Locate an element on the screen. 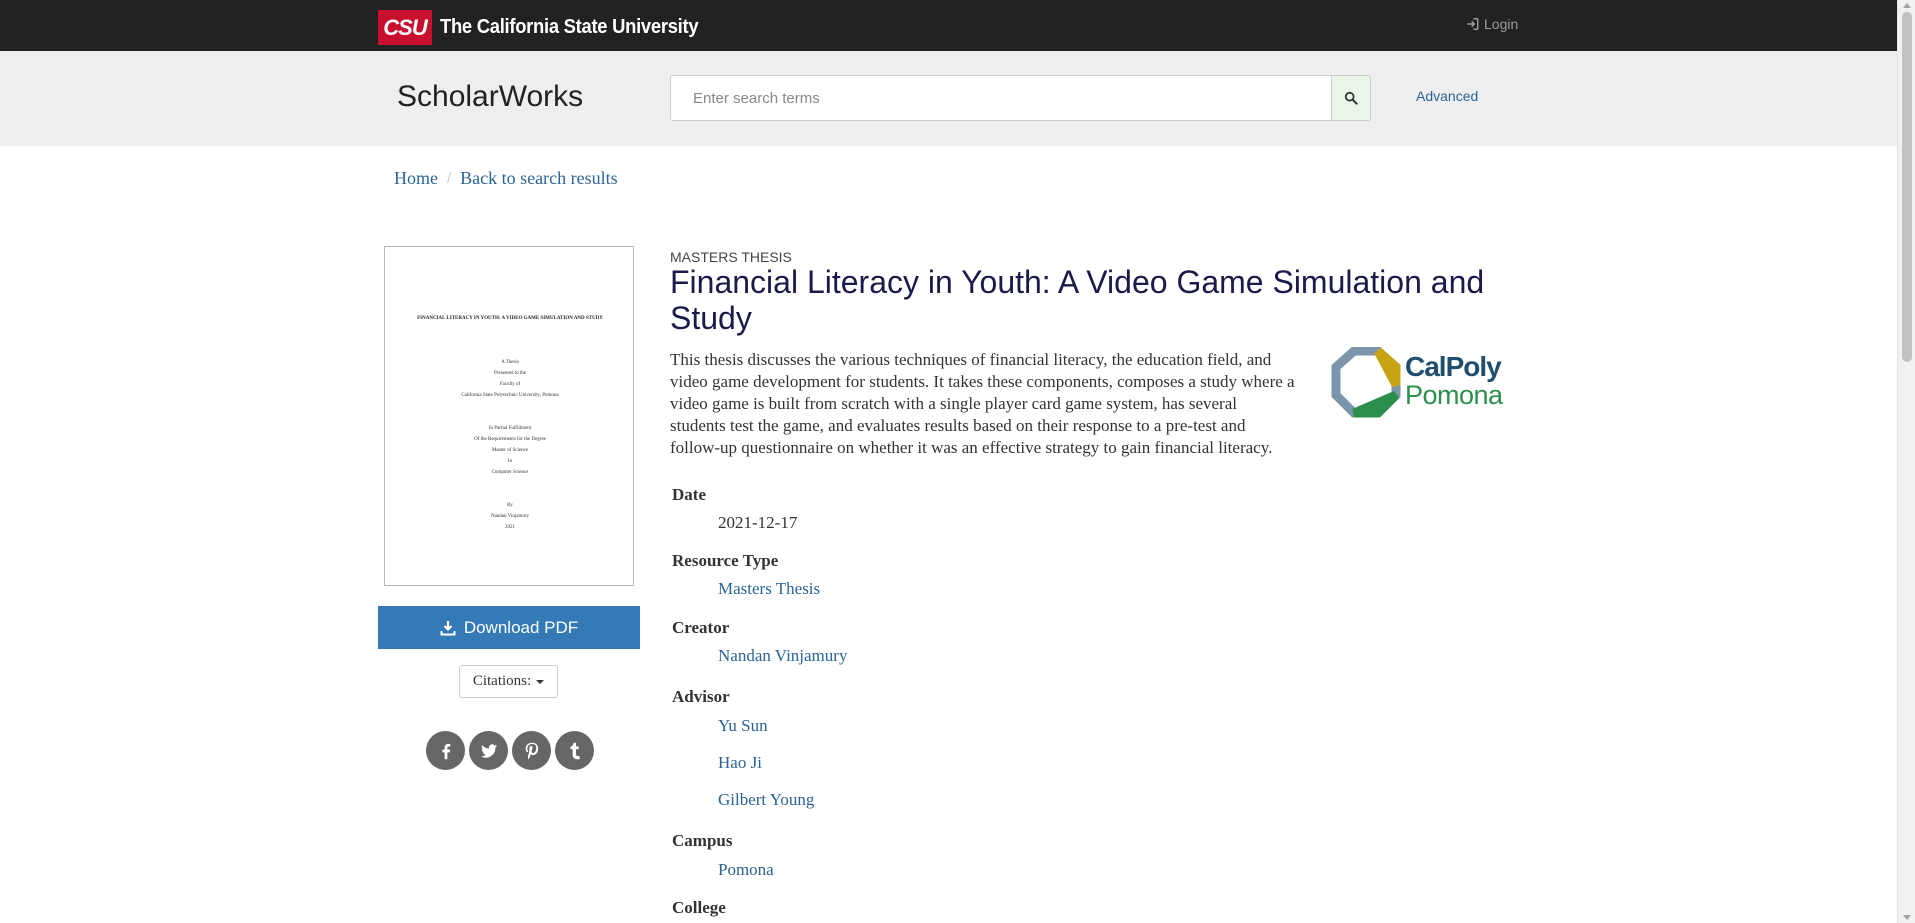 Image resolution: width=1915 pixels, height=923 pixels. download-pdf-button: Download PDF is located at coordinates (509, 627).